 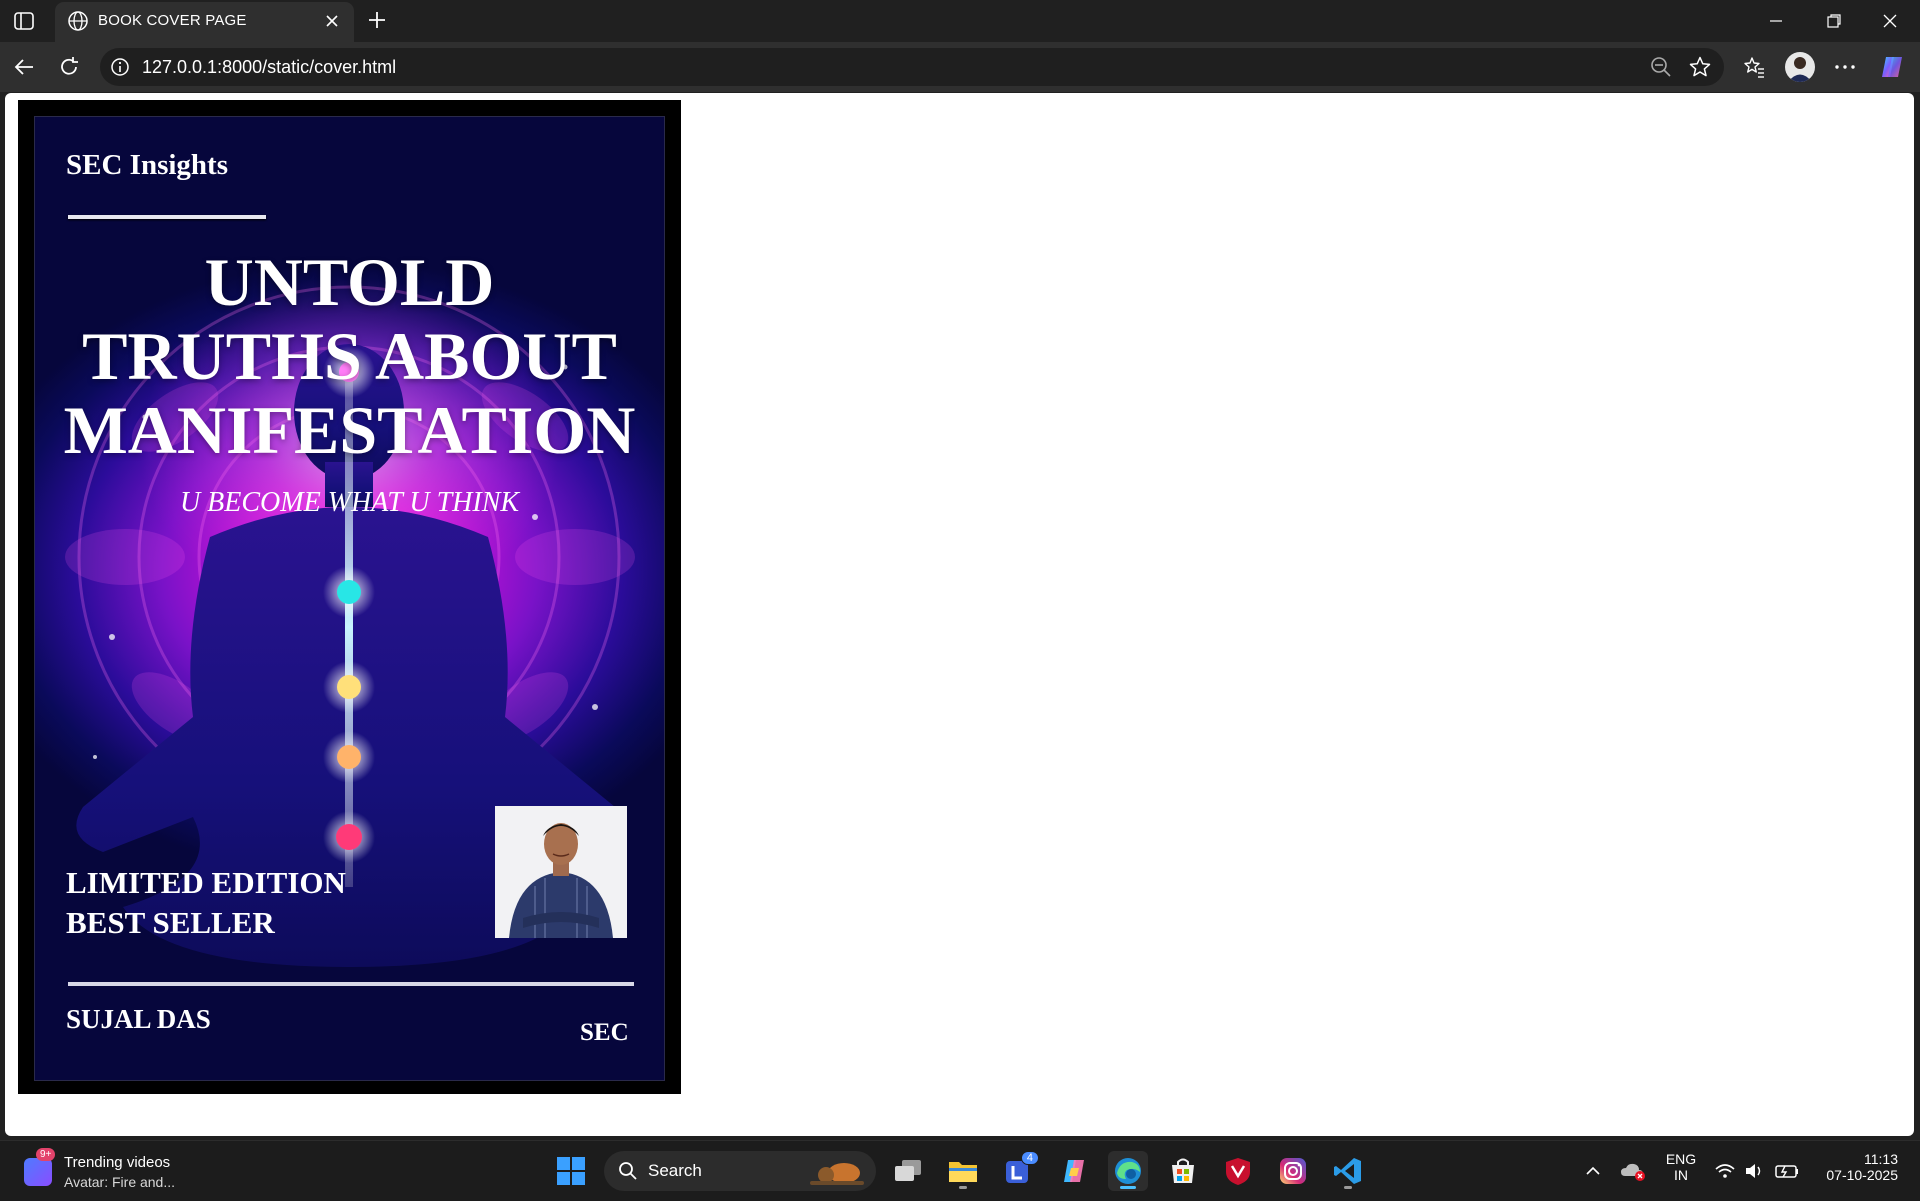 I want to click on favorite-star-icon, so click(x=1700, y=67).